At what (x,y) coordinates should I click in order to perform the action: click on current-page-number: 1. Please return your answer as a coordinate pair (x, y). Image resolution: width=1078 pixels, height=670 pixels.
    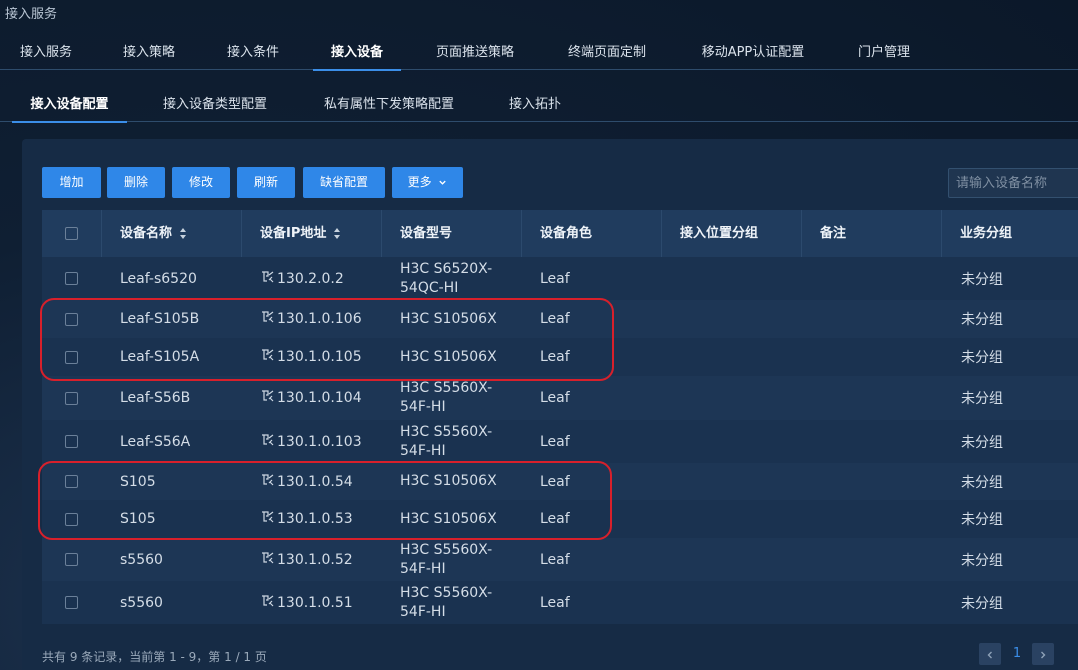
    Looking at the image, I should click on (1017, 654).